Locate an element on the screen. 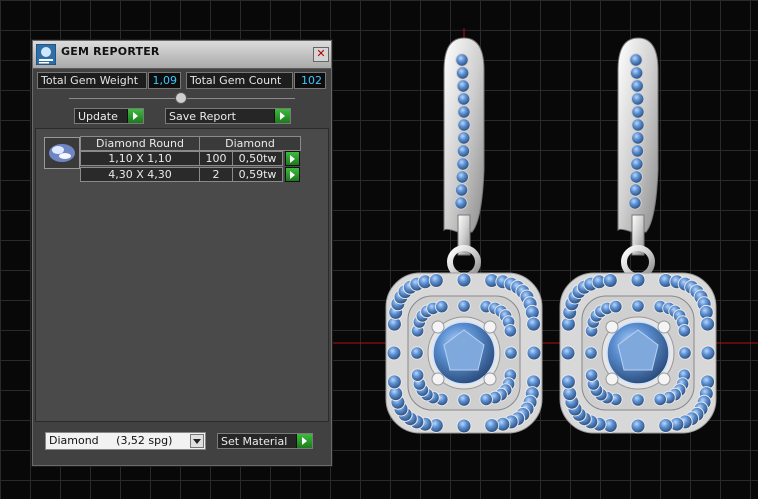  gem-row-count: 2 is located at coordinates (216, 174).